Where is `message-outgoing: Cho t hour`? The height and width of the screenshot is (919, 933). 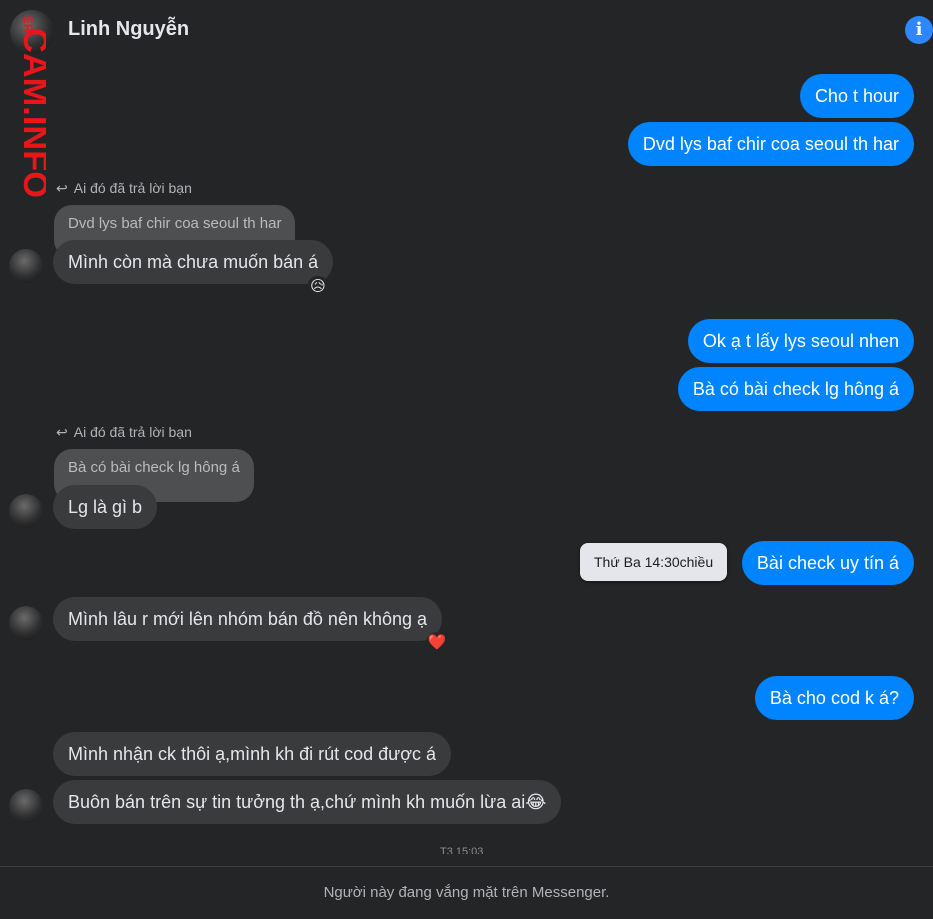
message-outgoing: Cho t hour is located at coordinates (856, 96).